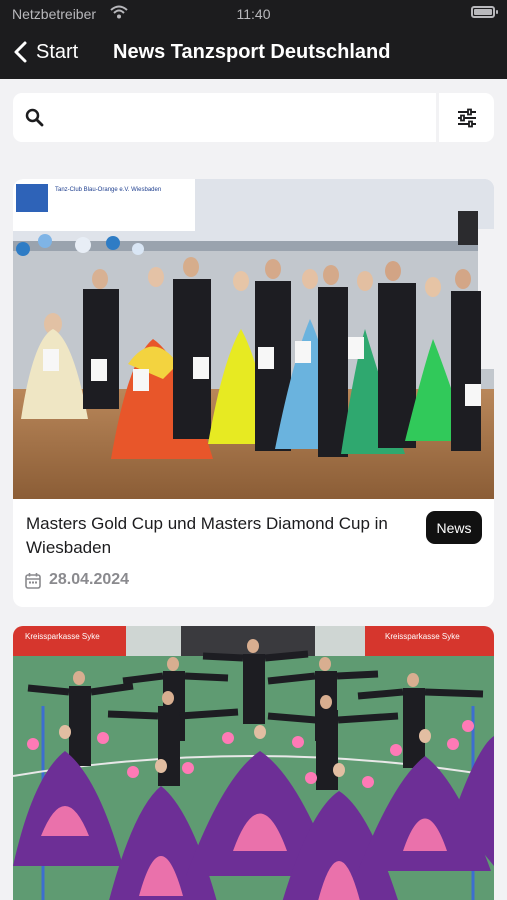 The image size is (507, 900). I want to click on banner-left-text: Kreissparkasse Syke, so click(62, 636).